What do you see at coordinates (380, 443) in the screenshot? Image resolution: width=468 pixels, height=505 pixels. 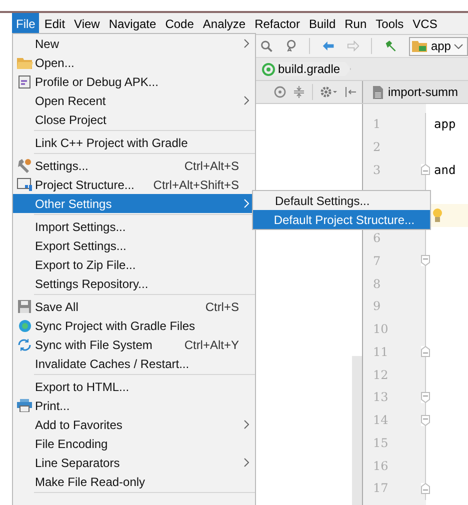 I see `line-number: 15` at bounding box center [380, 443].